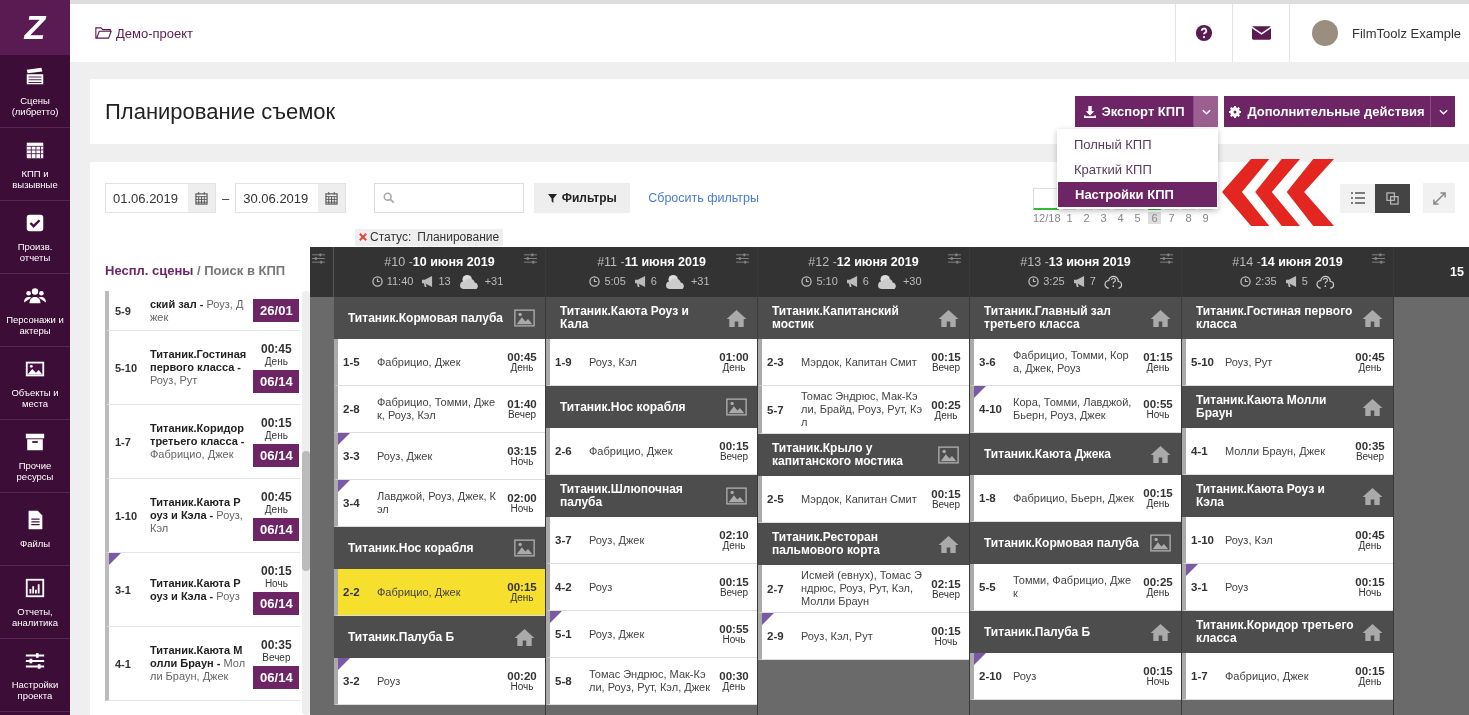 The image size is (1469, 715). What do you see at coordinates (35, 675) in the screenshot?
I see `sidebar-item: Настройки проекта` at bounding box center [35, 675].